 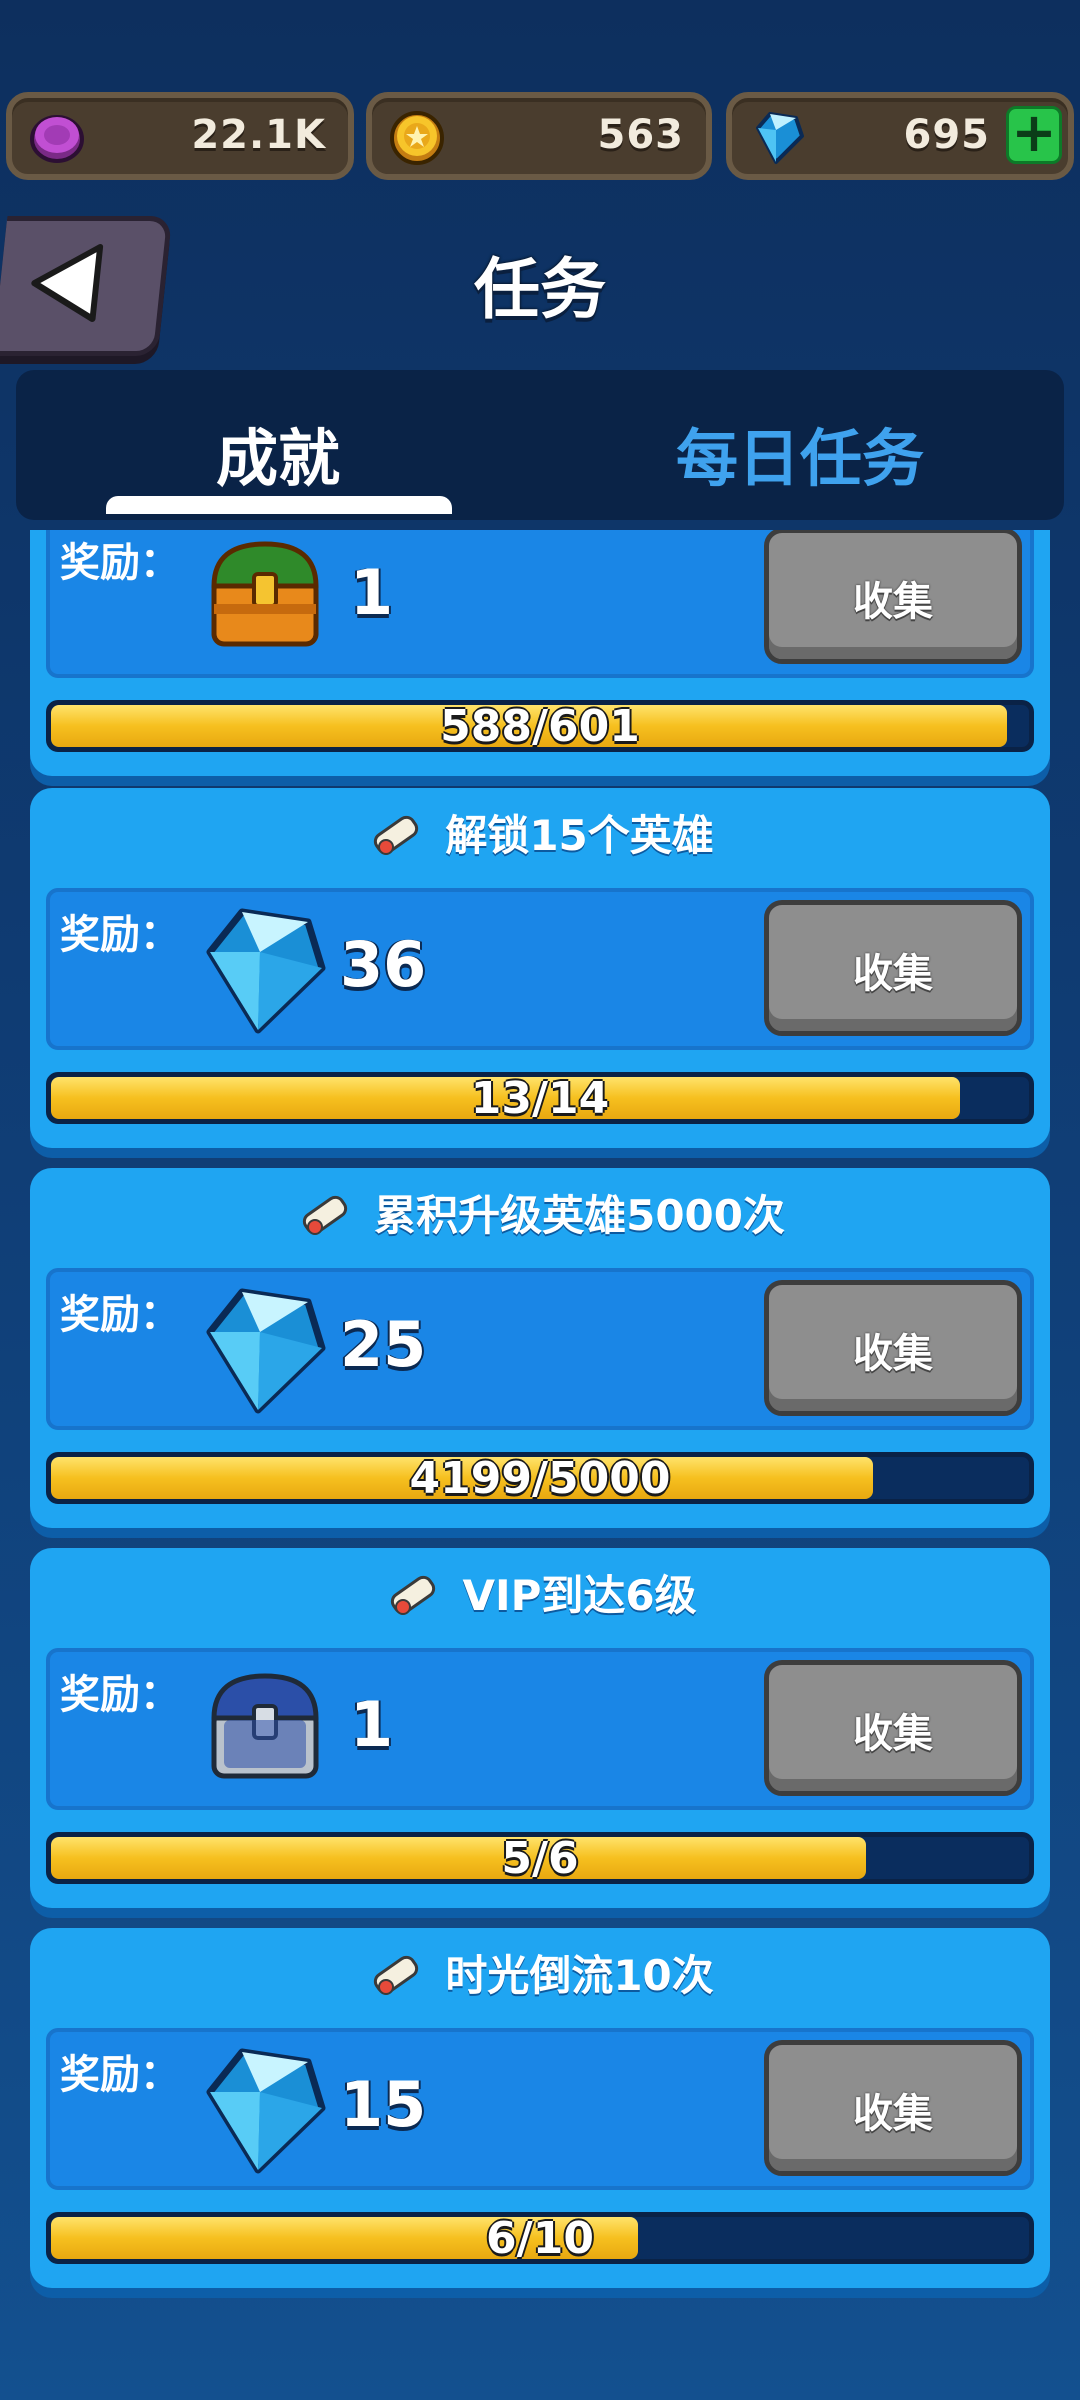 I want to click on quest-card: 解锁15个英雄 奖励： 36 收集 13/14, so click(x=540, y=968).